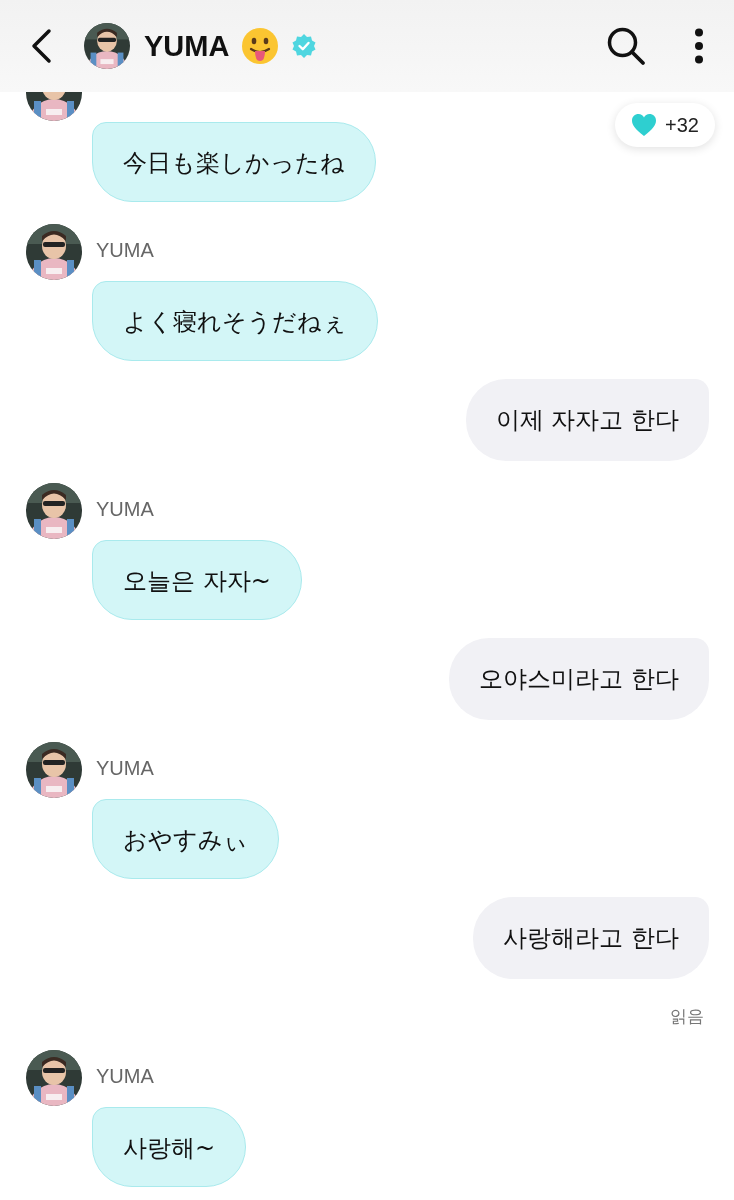 The height and width of the screenshot is (1200, 734). What do you see at coordinates (687, 1016) in the screenshot?
I see `read-receipt: 읽음` at bounding box center [687, 1016].